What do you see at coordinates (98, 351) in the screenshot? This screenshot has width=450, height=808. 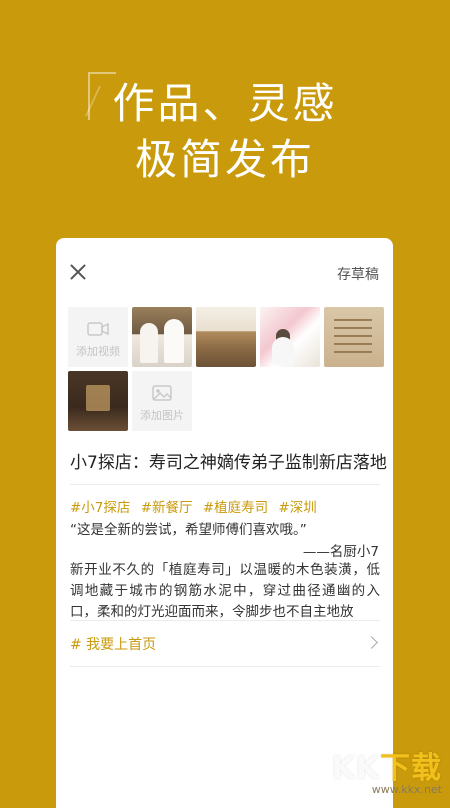 I see `add-video-label: 添加视频` at bounding box center [98, 351].